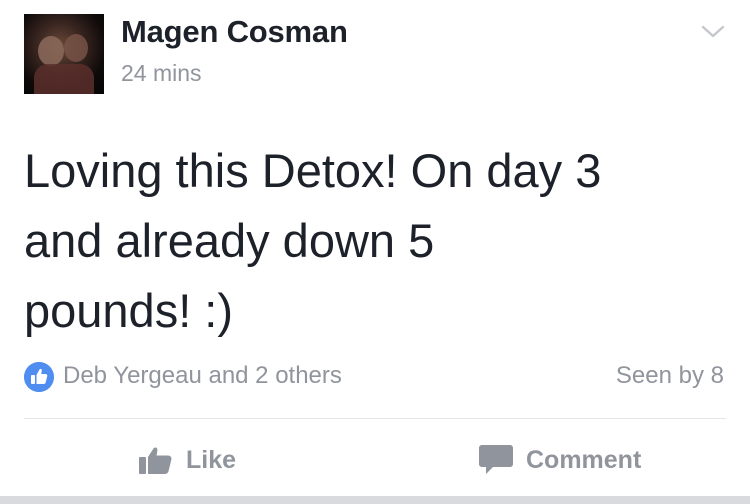 Image resolution: width=750 pixels, height=504 pixels. Describe the element at coordinates (375, 500) in the screenshot. I see `post-bottom-separator` at that location.